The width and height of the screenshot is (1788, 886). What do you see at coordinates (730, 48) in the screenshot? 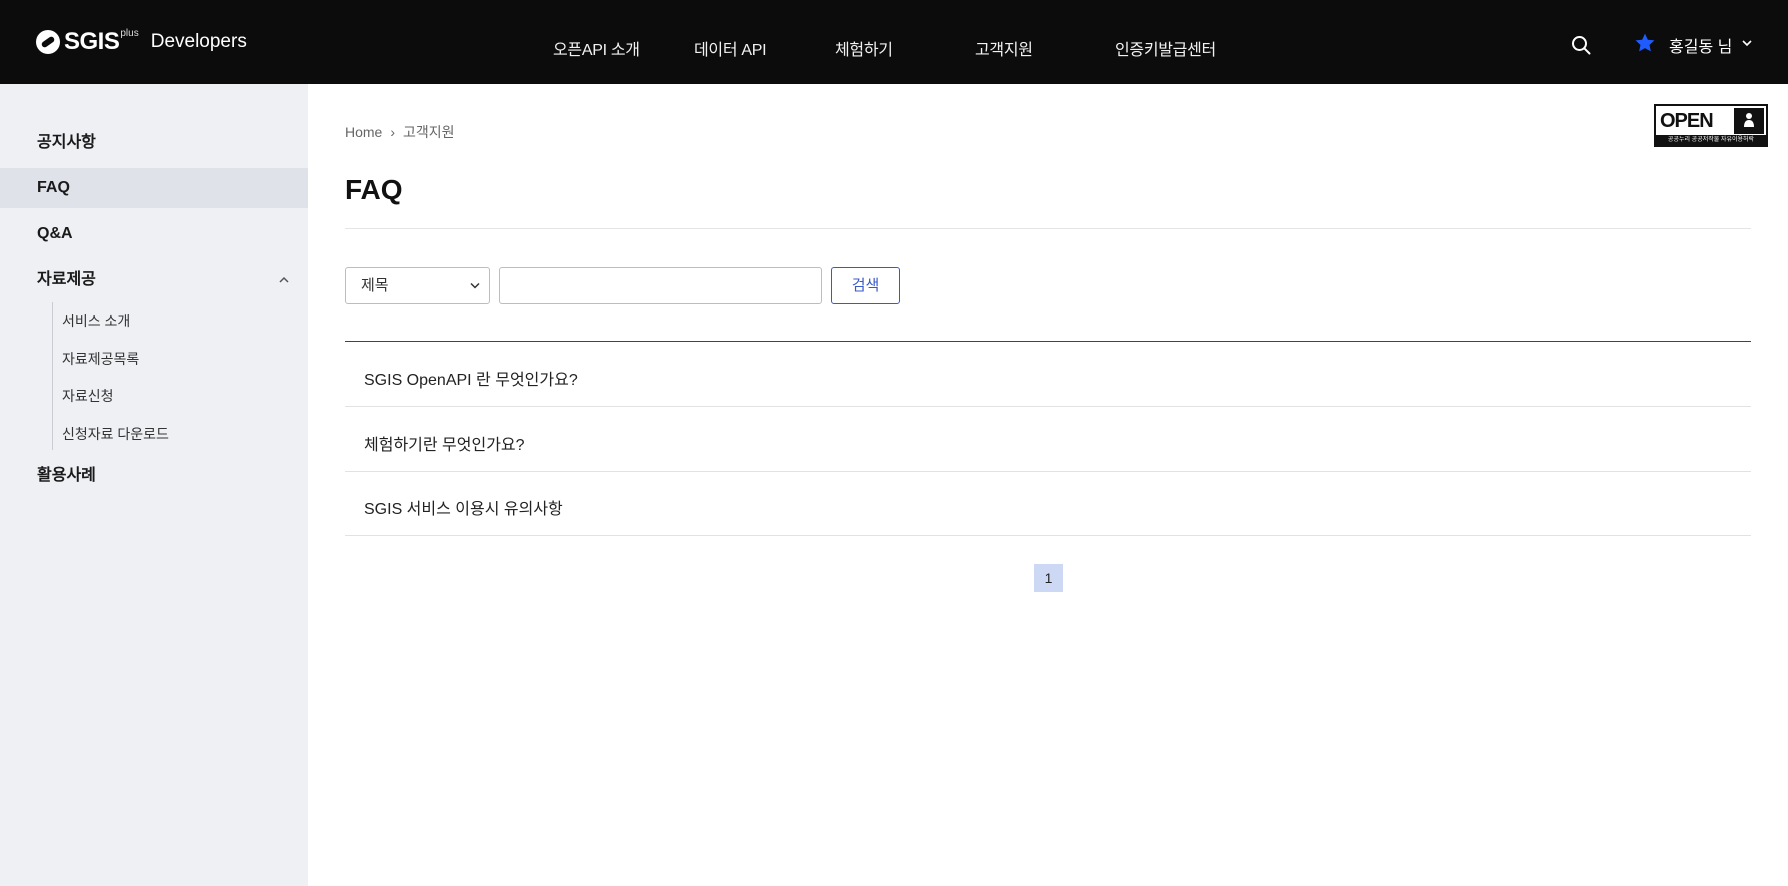
I see `nav-data-api: 데이터 API` at bounding box center [730, 48].